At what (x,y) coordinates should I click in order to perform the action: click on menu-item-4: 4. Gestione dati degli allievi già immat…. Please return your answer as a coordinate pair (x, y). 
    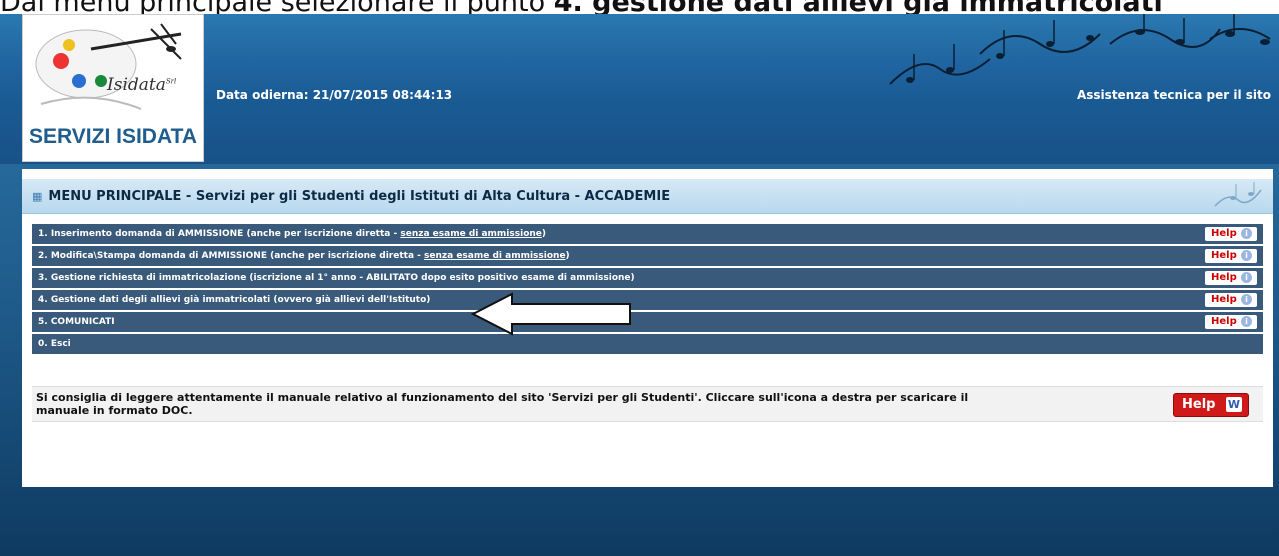
    Looking at the image, I should click on (647, 300).